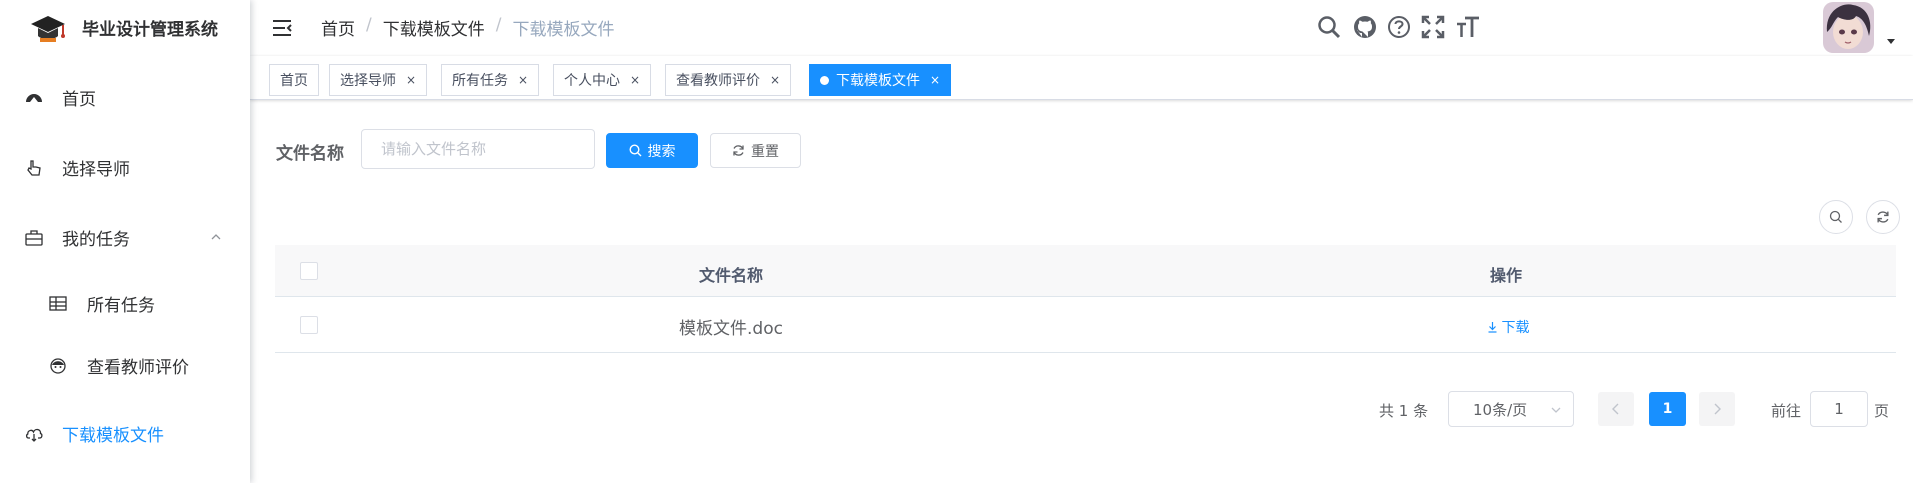 This screenshot has width=1913, height=483. I want to click on user-face-icon, so click(58, 366).